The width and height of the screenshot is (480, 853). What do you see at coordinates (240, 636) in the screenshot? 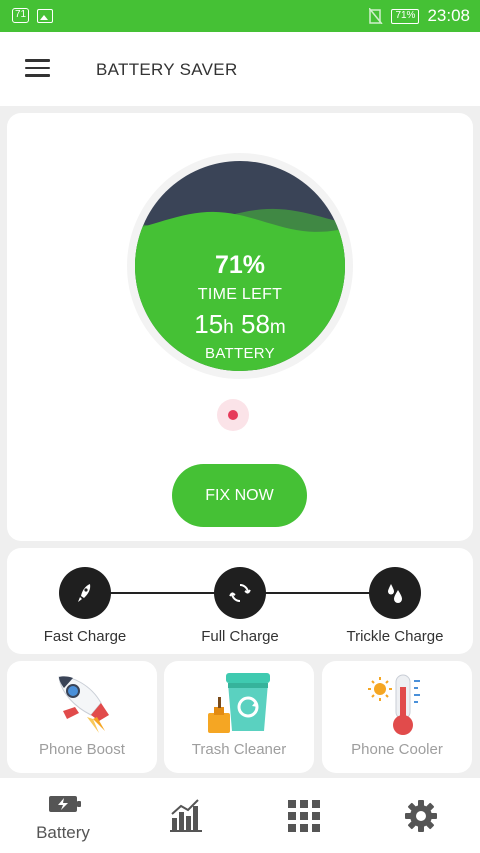
I see `full-charge-label: Full Charge` at bounding box center [240, 636].